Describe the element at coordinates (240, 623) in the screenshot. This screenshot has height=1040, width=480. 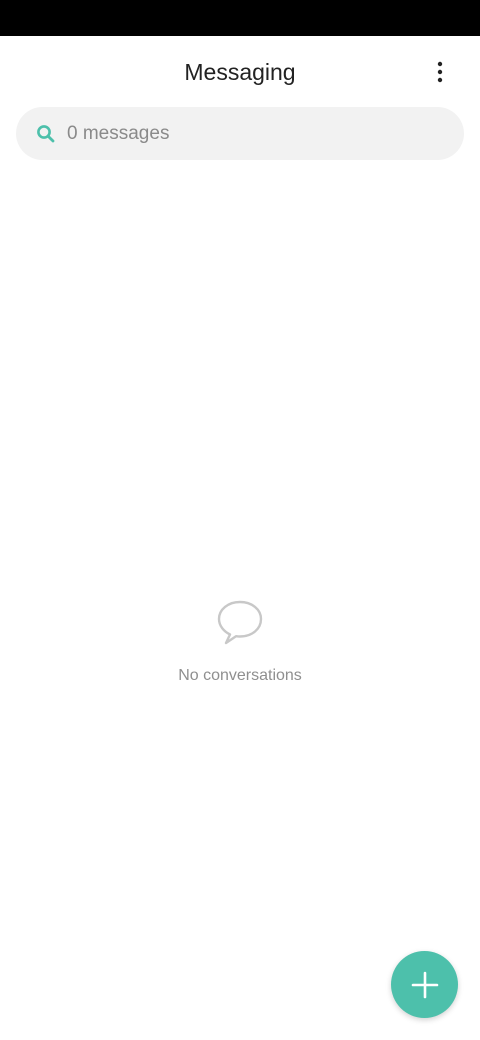
I see `chat-bubble-icon` at that location.